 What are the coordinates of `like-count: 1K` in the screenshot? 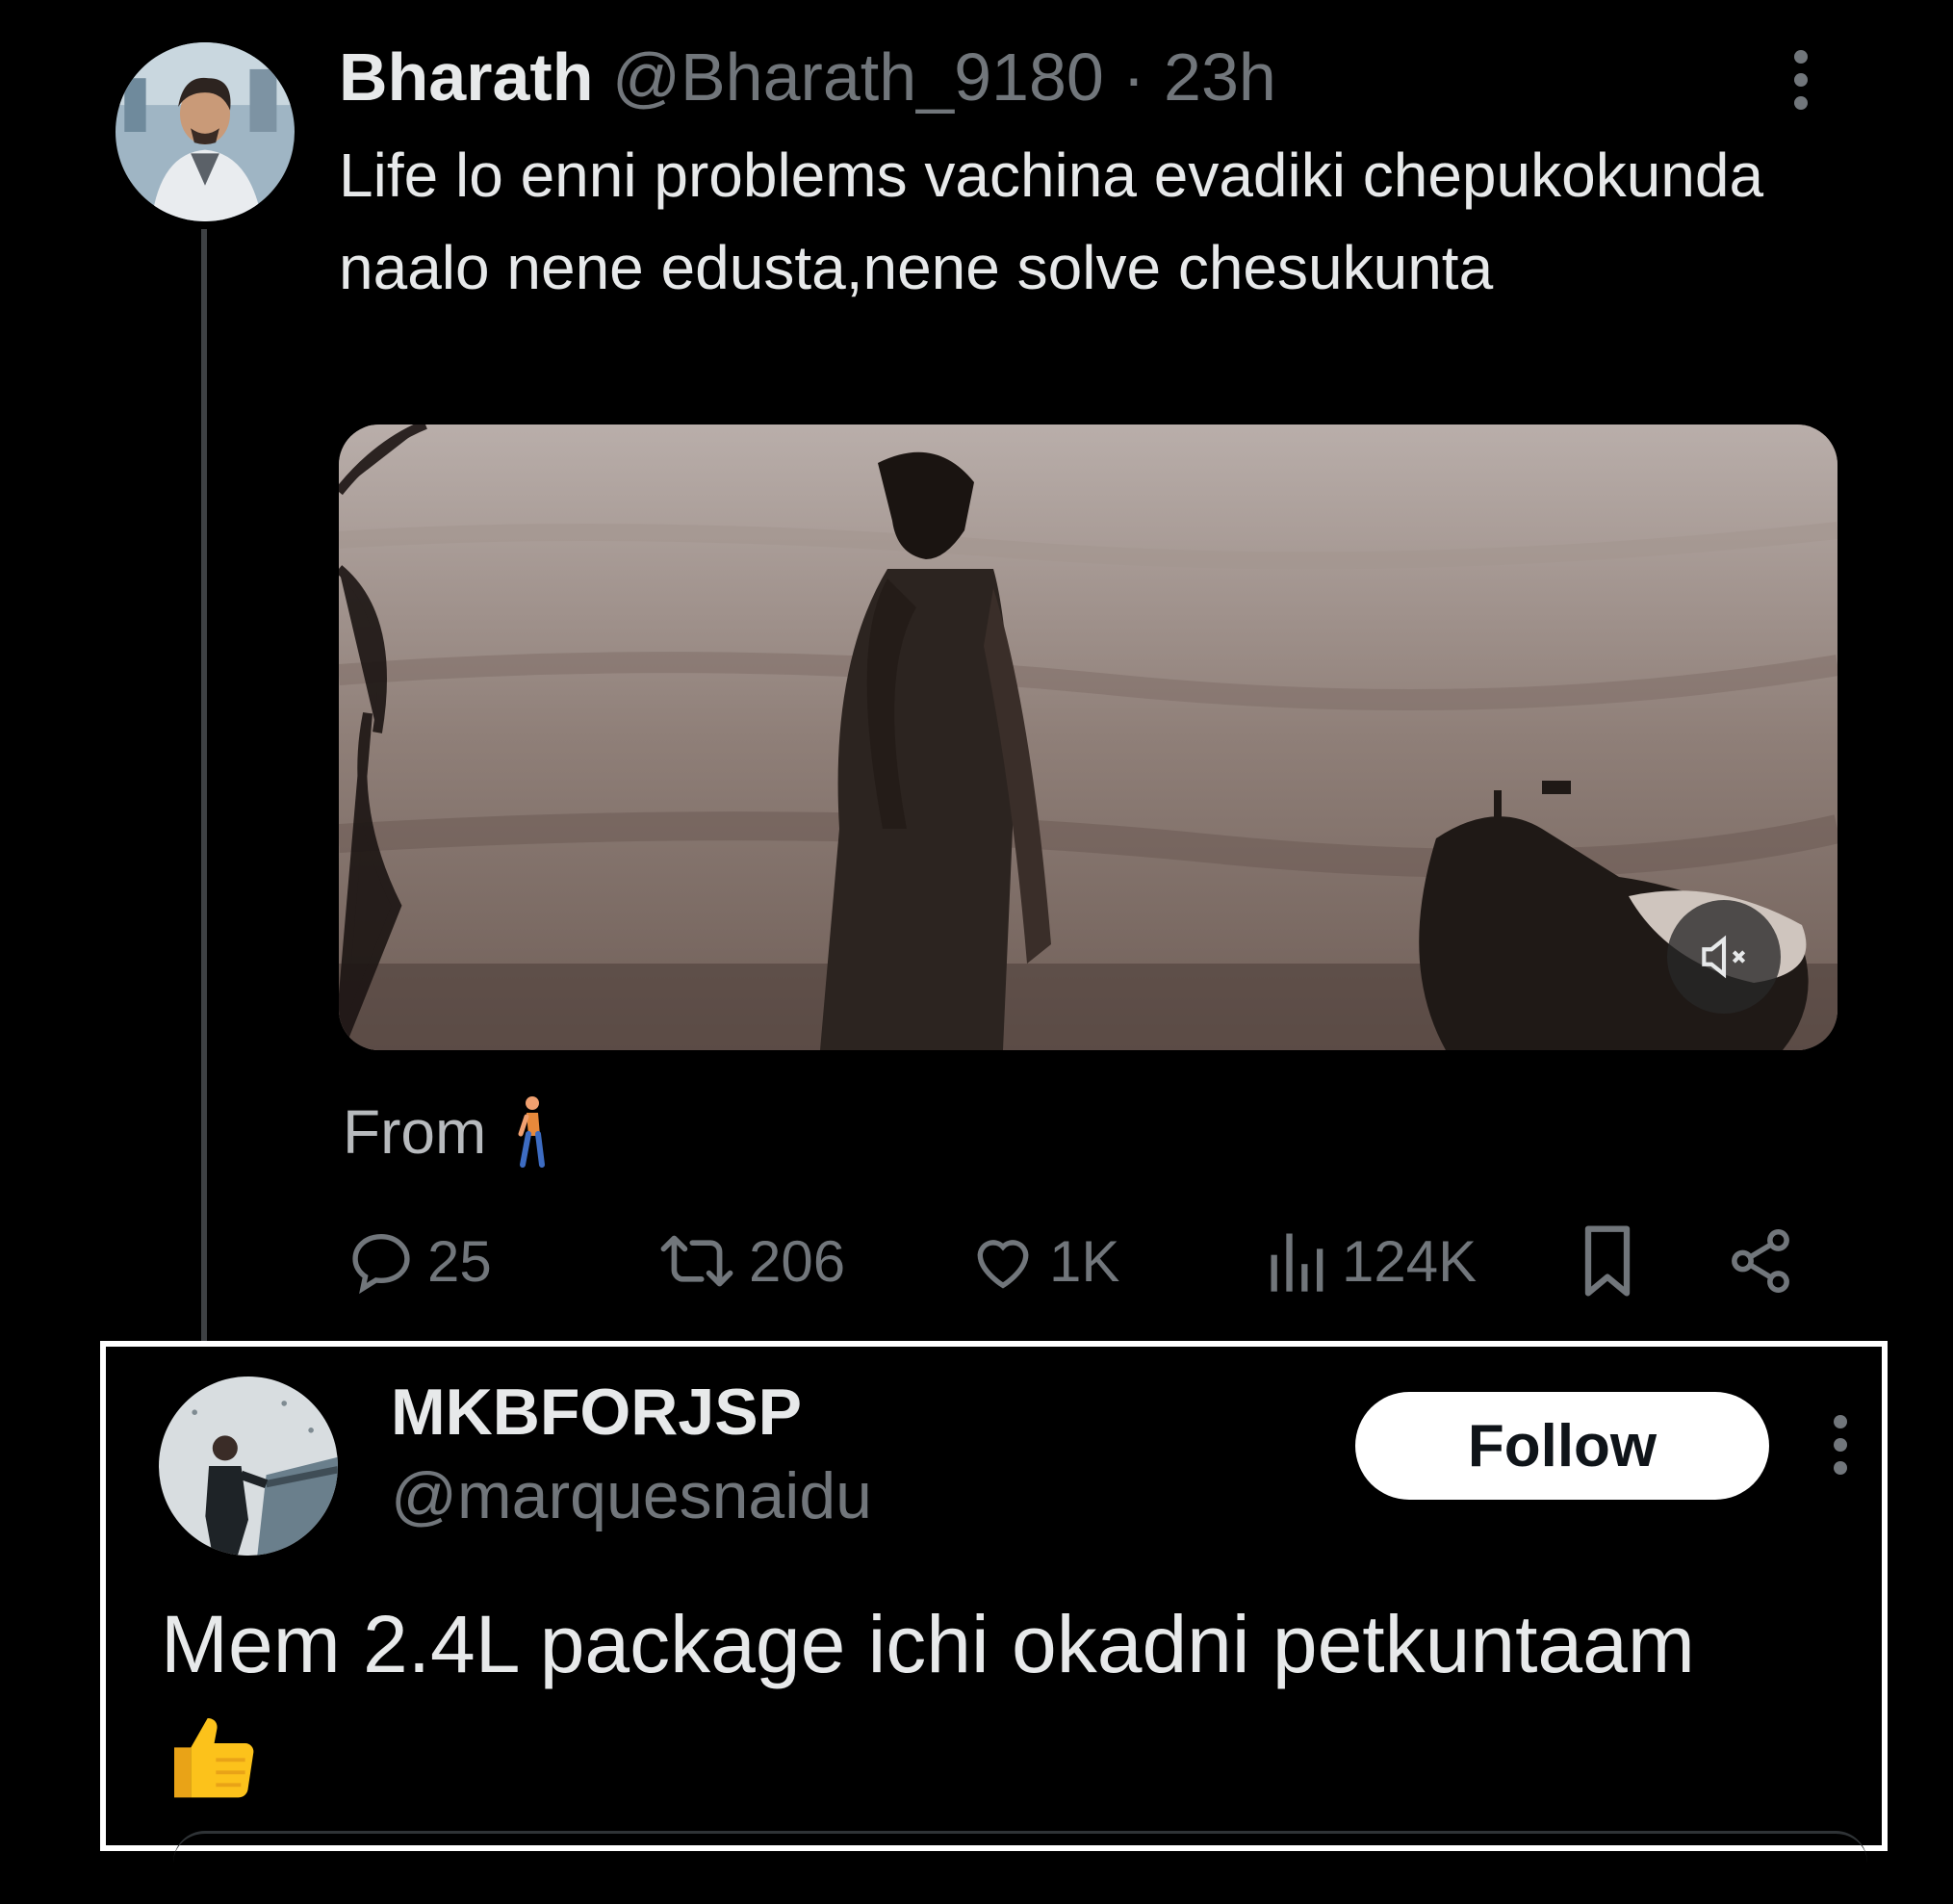 It's located at (1084, 1261).